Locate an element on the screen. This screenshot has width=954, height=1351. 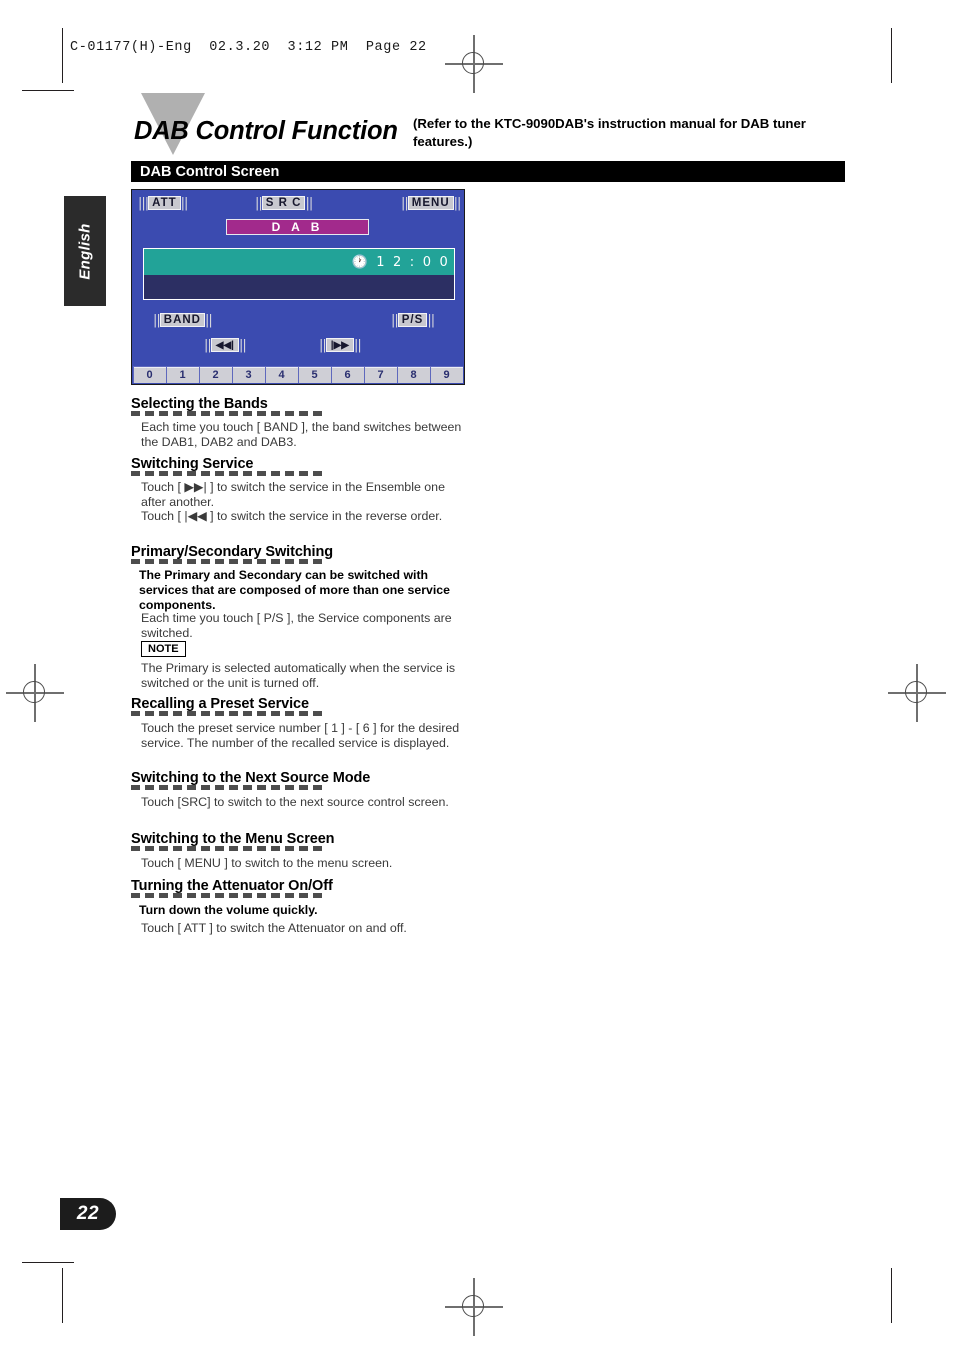
preset-button-6: 6 is located at coordinates (347, 374).